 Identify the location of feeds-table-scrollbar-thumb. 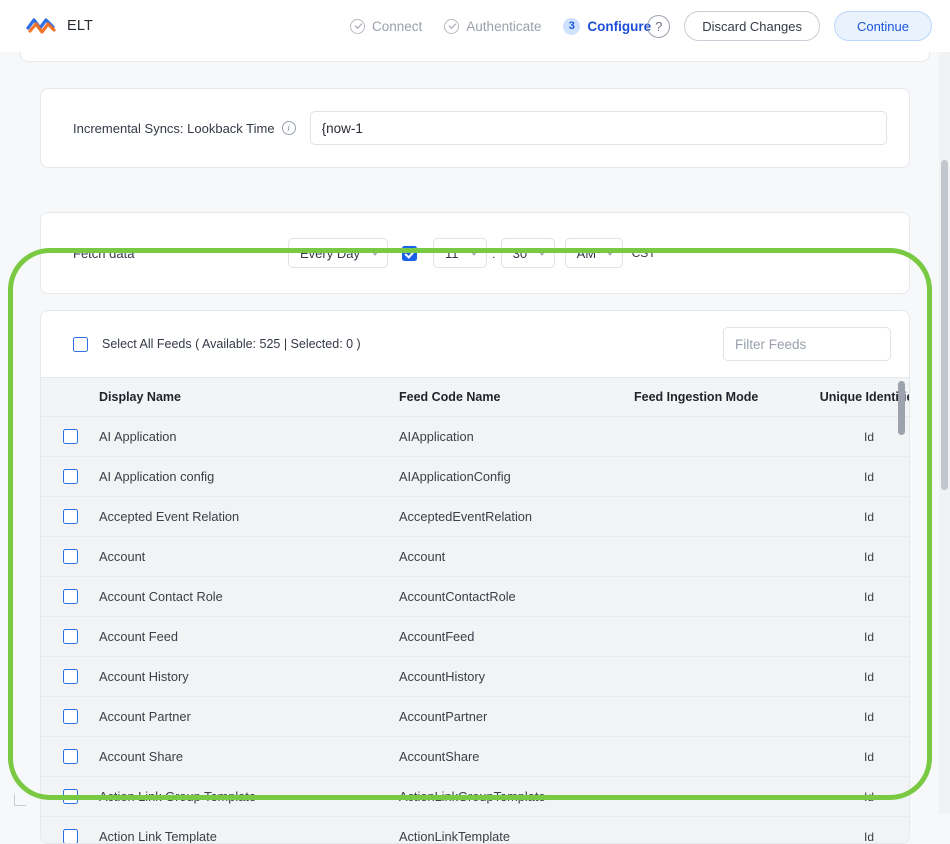
(901, 408).